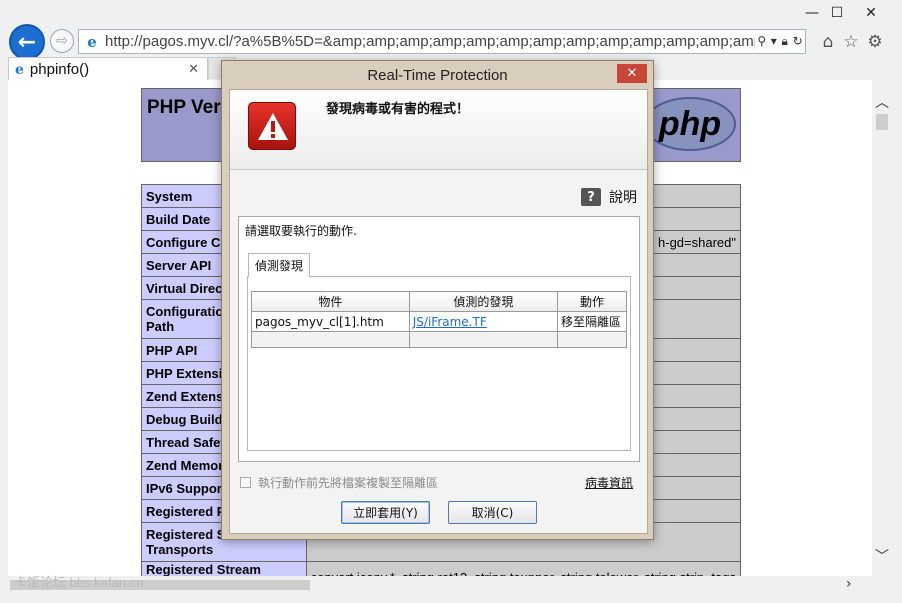 The height and width of the screenshot is (603, 902). What do you see at coordinates (609, 482) in the screenshot?
I see `virus-info-link: 病毒資訊` at bounding box center [609, 482].